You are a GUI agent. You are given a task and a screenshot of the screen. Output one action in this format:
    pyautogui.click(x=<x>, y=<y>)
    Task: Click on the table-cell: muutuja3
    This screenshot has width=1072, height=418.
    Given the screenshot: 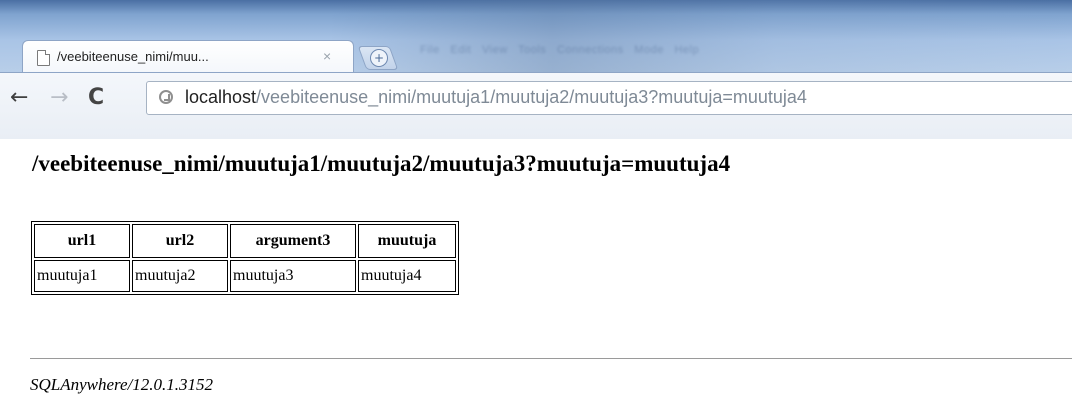 What is the action you would take?
    pyautogui.click(x=293, y=276)
    